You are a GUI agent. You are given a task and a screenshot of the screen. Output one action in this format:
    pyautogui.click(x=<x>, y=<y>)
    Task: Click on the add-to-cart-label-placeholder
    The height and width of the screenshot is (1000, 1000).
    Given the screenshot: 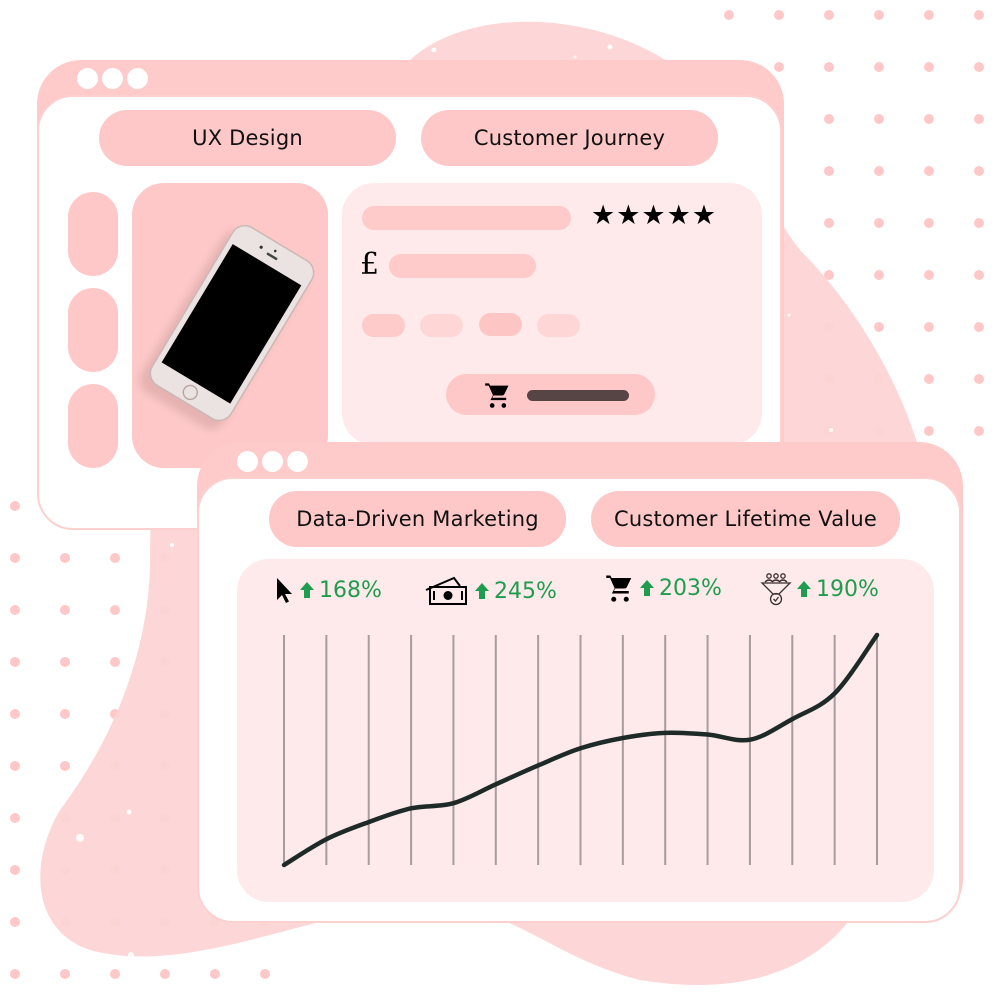 What is the action you would take?
    pyautogui.click(x=578, y=395)
    